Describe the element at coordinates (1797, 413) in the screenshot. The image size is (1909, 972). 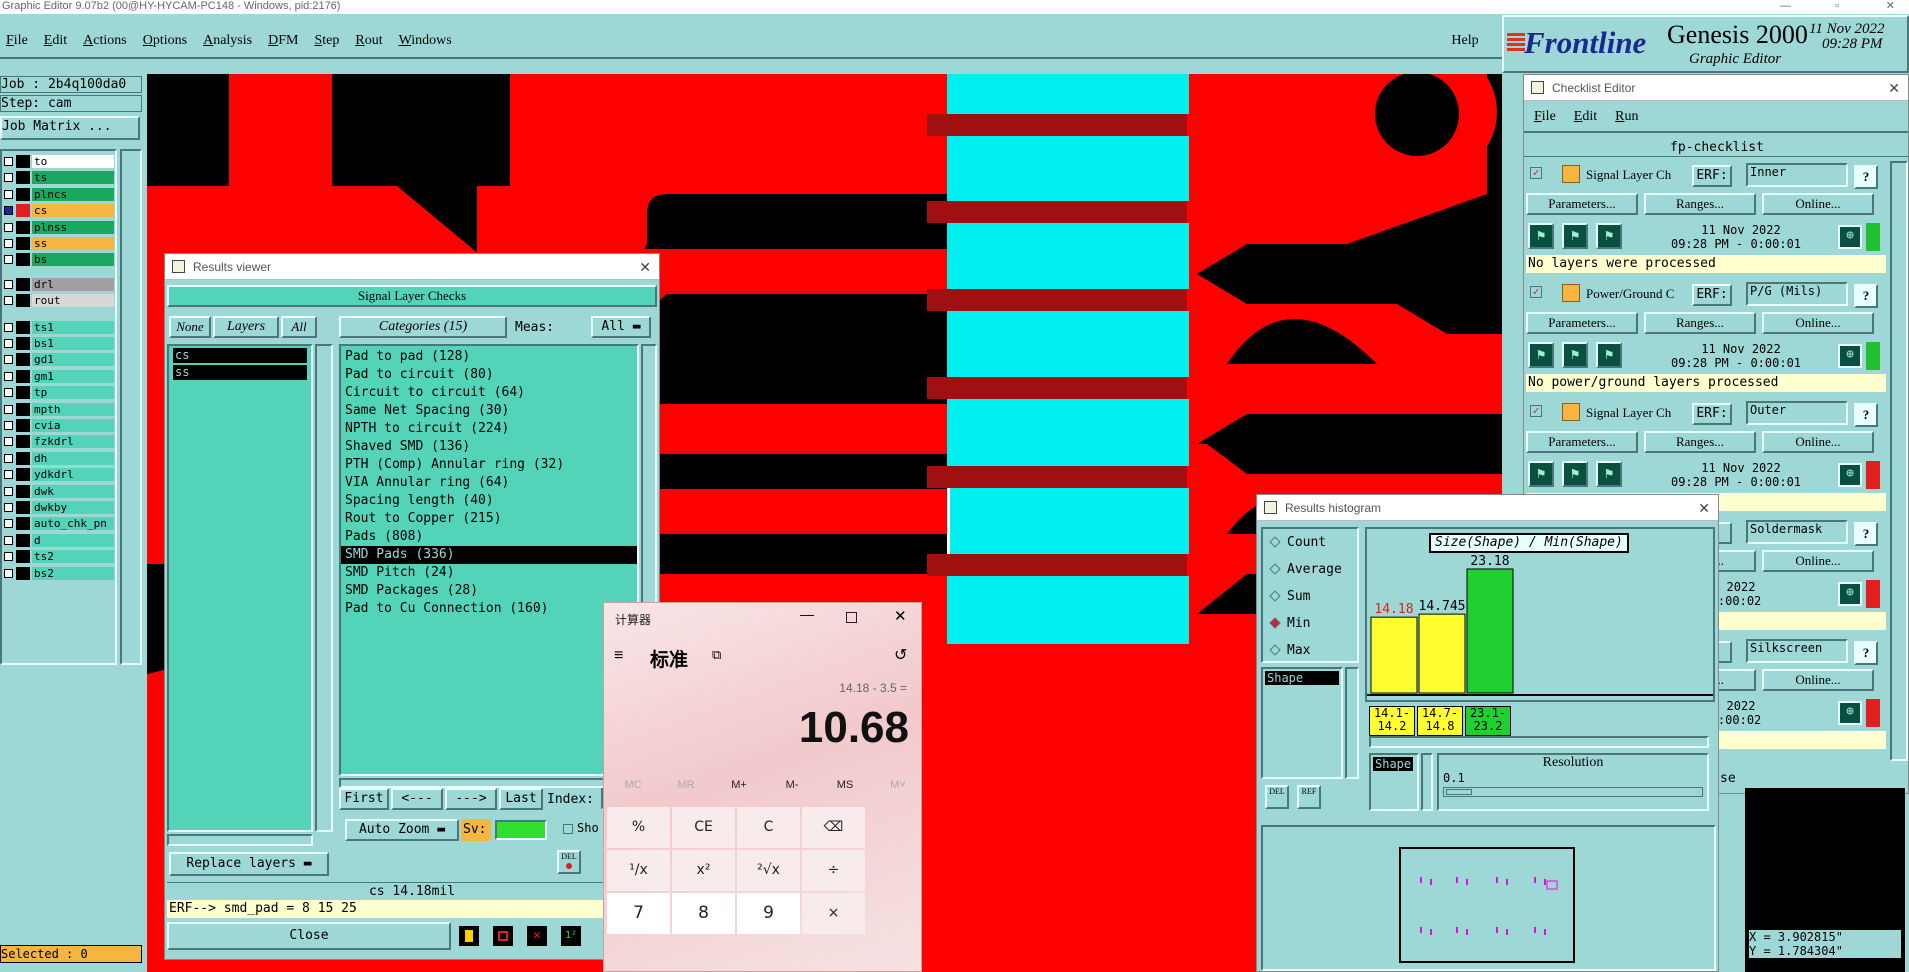
I see `erf-field: Outer` at that location.